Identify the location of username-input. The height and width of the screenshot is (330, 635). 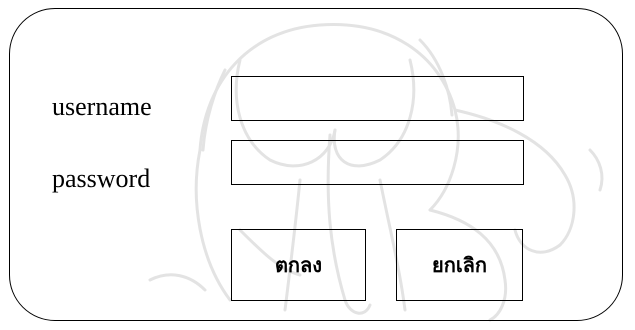
(377, 98).